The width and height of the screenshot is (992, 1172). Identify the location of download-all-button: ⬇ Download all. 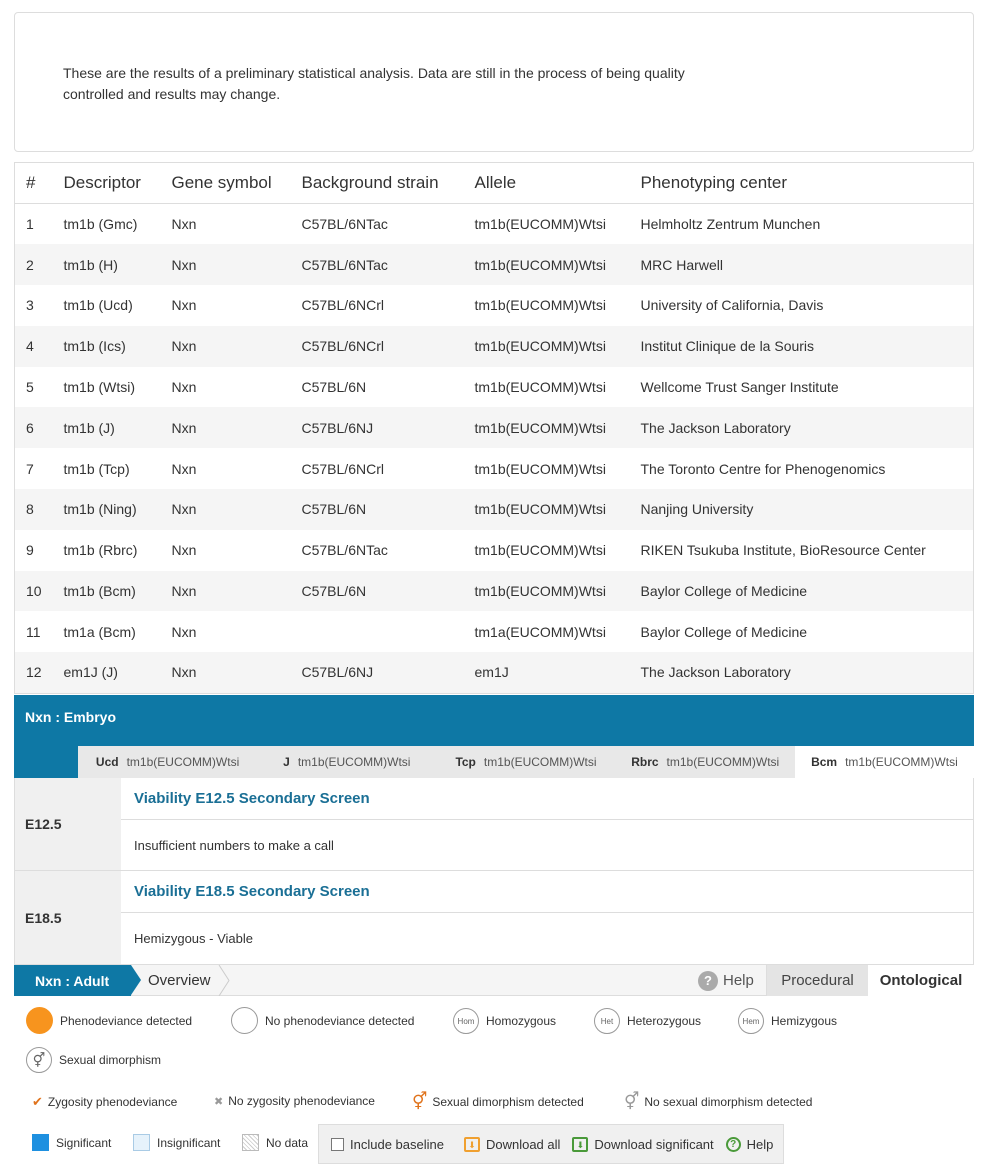
(512, 1144).